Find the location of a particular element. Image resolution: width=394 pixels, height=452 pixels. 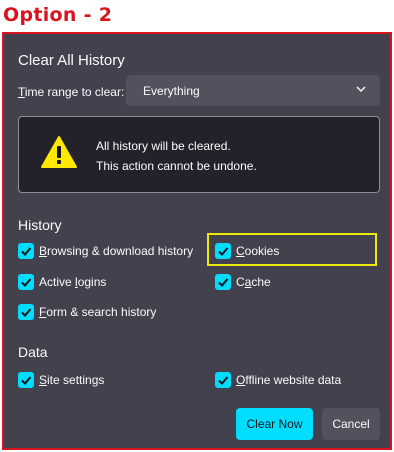

chevron-down-icon is located at coordinates (361, 89).